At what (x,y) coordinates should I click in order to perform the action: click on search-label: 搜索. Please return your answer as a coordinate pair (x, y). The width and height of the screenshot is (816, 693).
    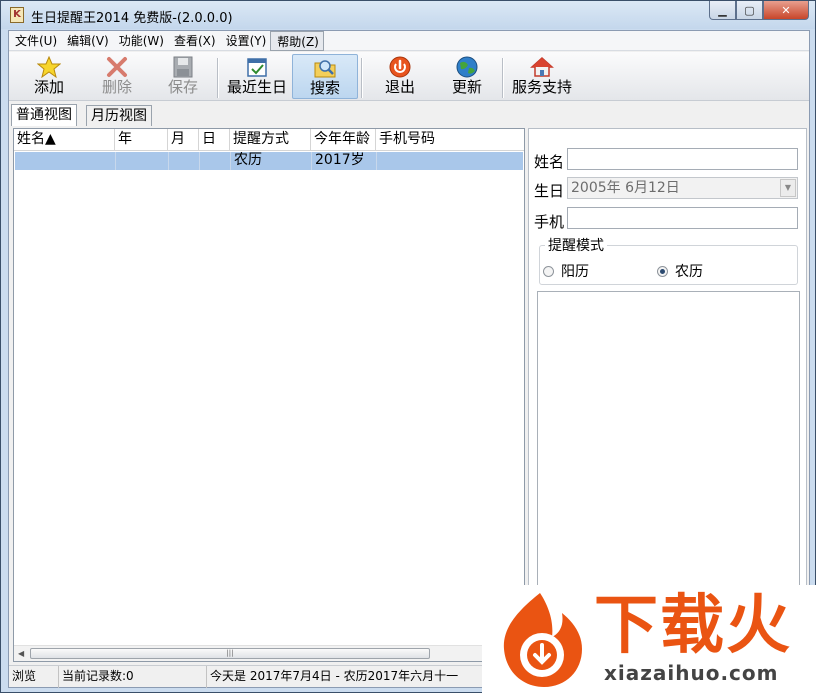
    Looking at the image, I should click on (324, 88).